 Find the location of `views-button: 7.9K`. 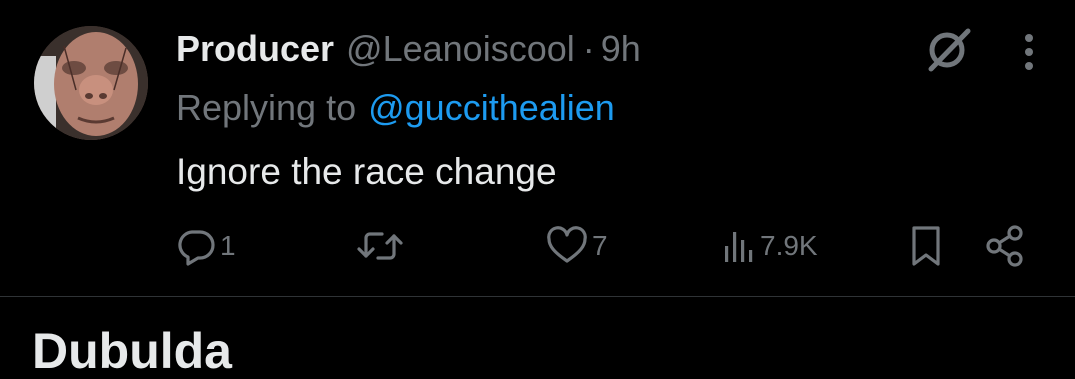

views-button: 7.9K is located at coordinates (770, 246).